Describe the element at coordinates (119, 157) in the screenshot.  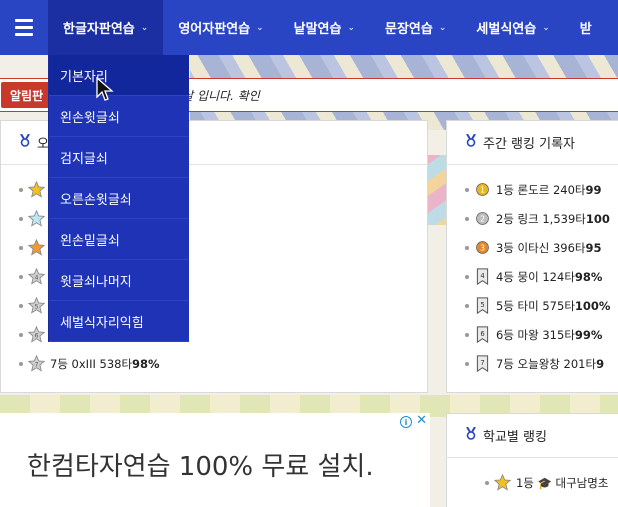
I see `dropdown-item-index-keys: 검지글쇠` at that location.